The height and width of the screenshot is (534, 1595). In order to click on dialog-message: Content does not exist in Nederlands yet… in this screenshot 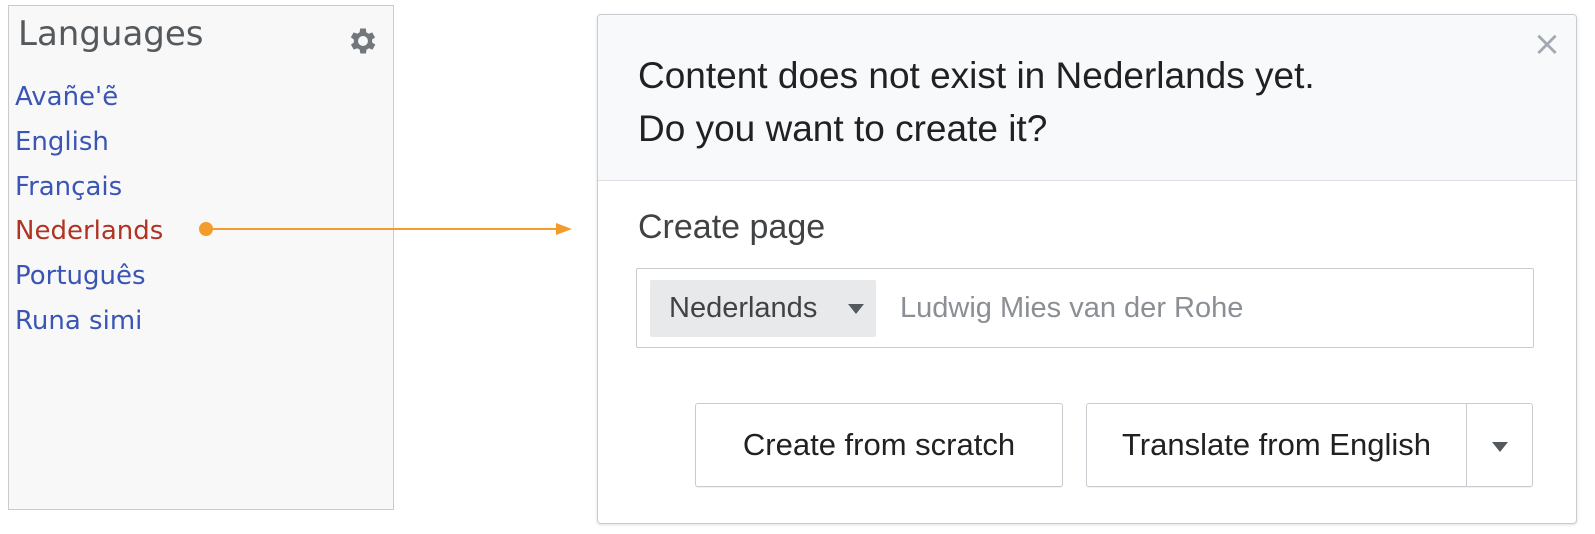, I will do `click(1078, 102)`.